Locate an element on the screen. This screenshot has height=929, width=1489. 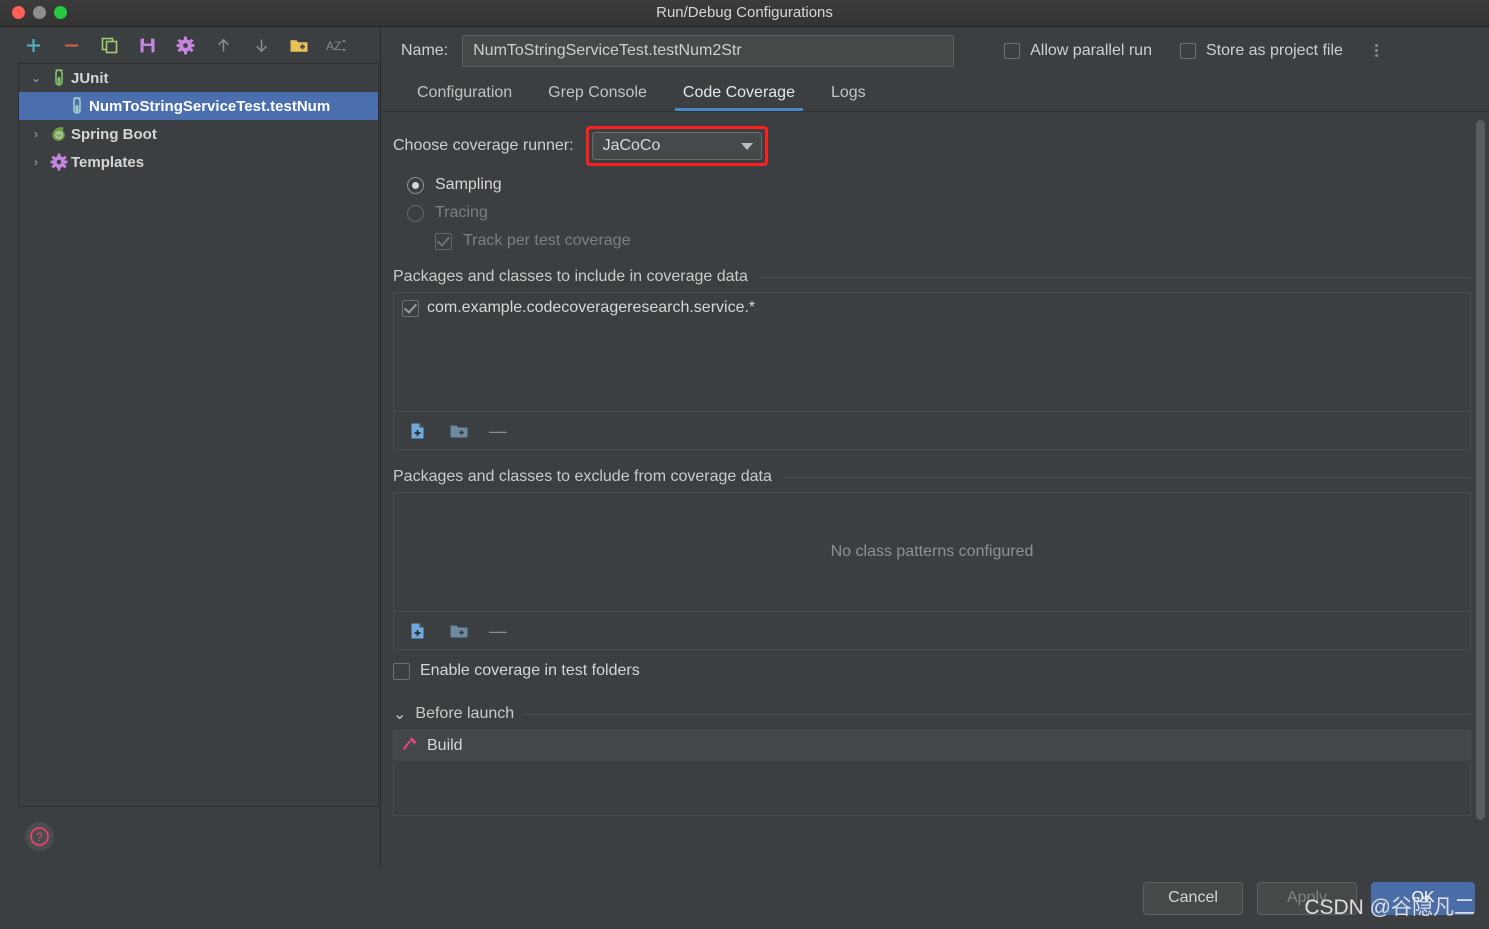
top-options: Allow parallel run Store as project file is located at coordinates (1191, 51).